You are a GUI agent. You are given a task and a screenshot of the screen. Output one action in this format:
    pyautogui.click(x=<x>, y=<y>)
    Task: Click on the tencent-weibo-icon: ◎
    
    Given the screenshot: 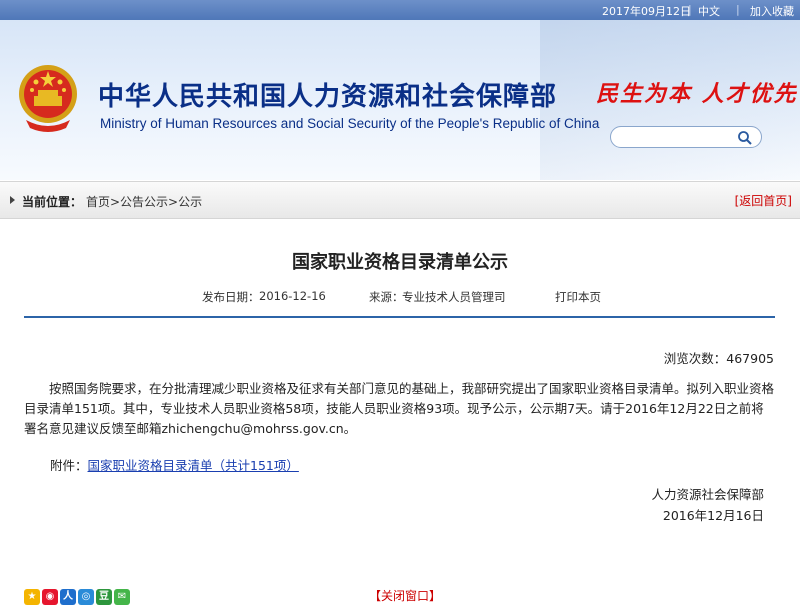 What is the action you would take?
    pyautogui.click(x=86, y=597)
    